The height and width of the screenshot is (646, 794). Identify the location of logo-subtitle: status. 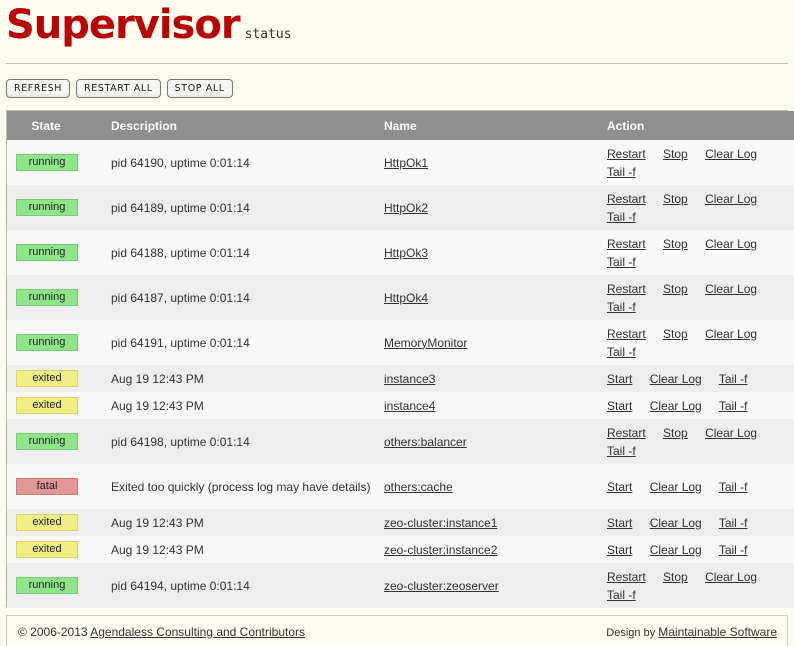
(268, 34).